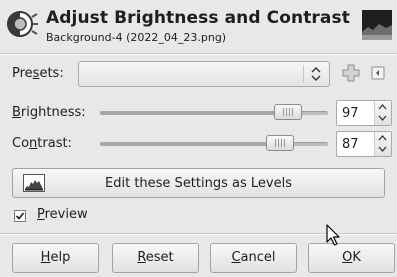 The height and width of the screenshot is (277, 397). I want to click on brightness-label: Brightness:, so click(49, 112).